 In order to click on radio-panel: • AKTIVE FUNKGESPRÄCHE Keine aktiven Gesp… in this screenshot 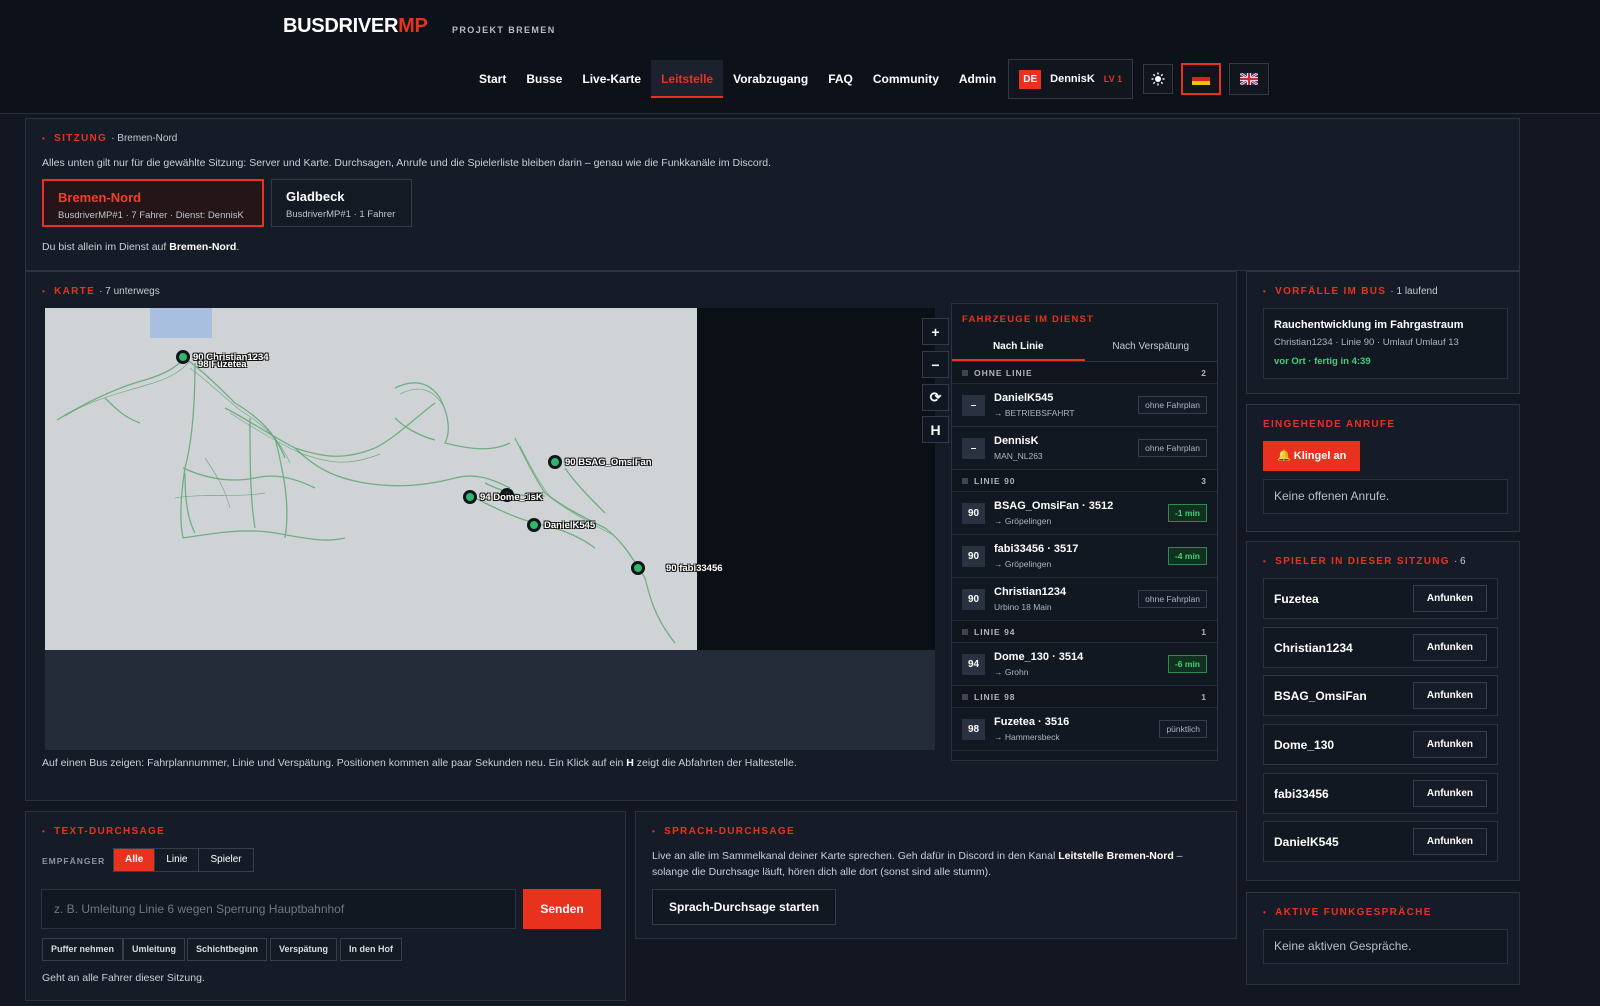, I will do `click(1383, 938)`.